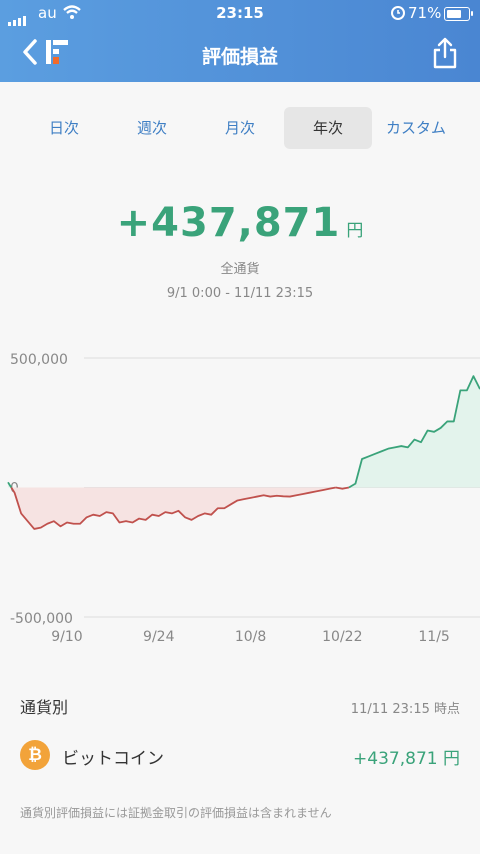 The width and height of the screenshot is (480, 854). Describe the element at coordinates (159, 637) in the screenshot. I see `x-tick-label: 9/24` at that location.